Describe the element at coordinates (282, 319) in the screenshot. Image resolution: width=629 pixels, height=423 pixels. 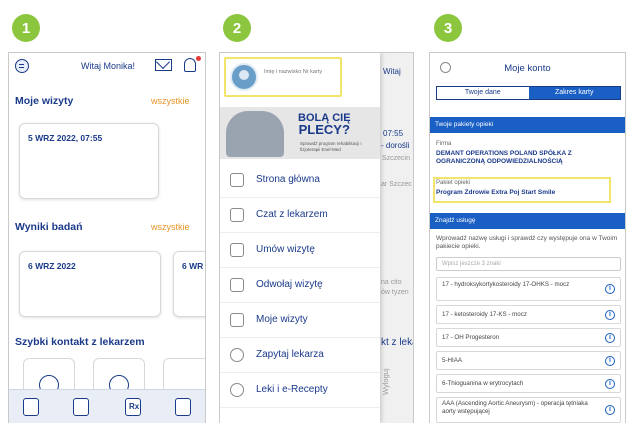
I see `menu-item-label: Moje wizyty` at that location.